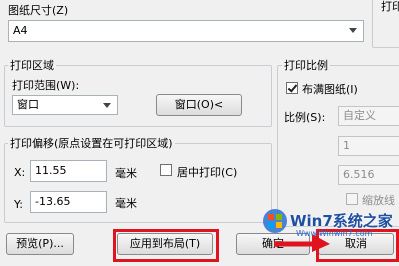 Image resolution: width=399 pixels, height=266 pixels. What do you see at coordinates (292, 88) in the screenshot?
I see `fit-to-paper-checkbox` at bounding box center [292, 88].